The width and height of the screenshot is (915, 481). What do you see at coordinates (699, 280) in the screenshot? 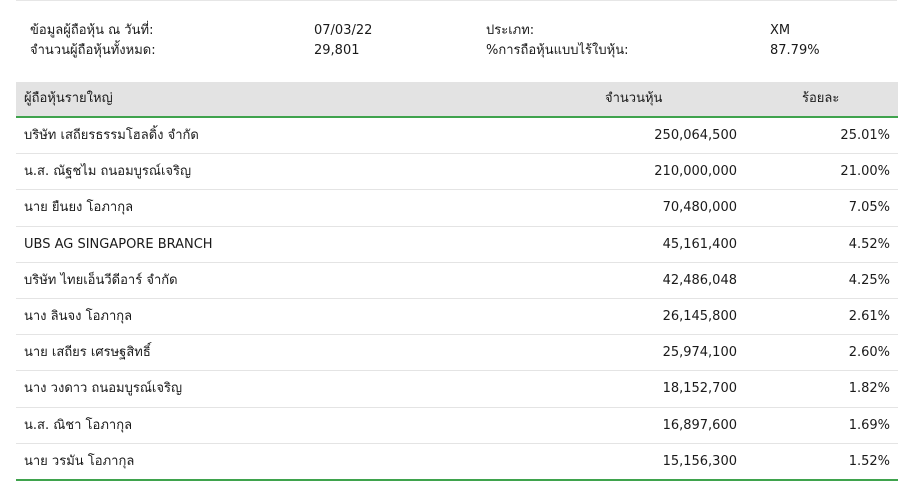
I see `shares-count: 42,486,048` at bounding box center [699, 280].